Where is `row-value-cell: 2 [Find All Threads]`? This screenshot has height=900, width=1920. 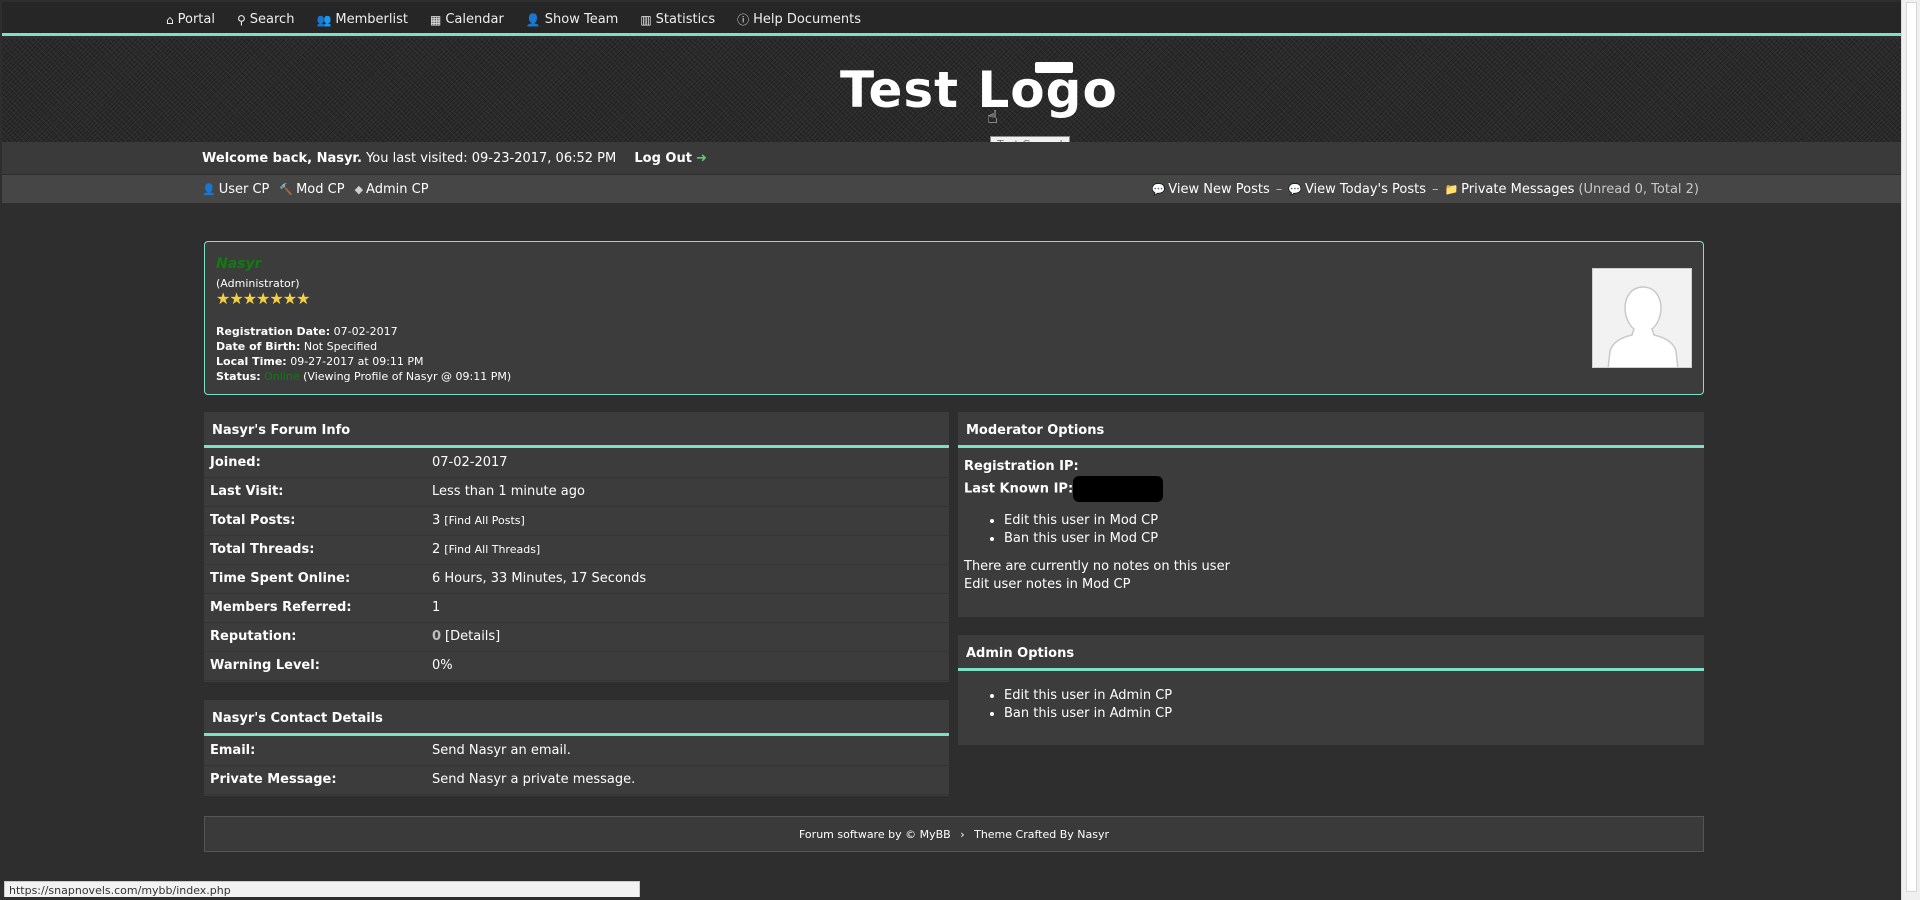 row-value-cell: 2 [Find All Threads] is located at coordinates (687, 550).